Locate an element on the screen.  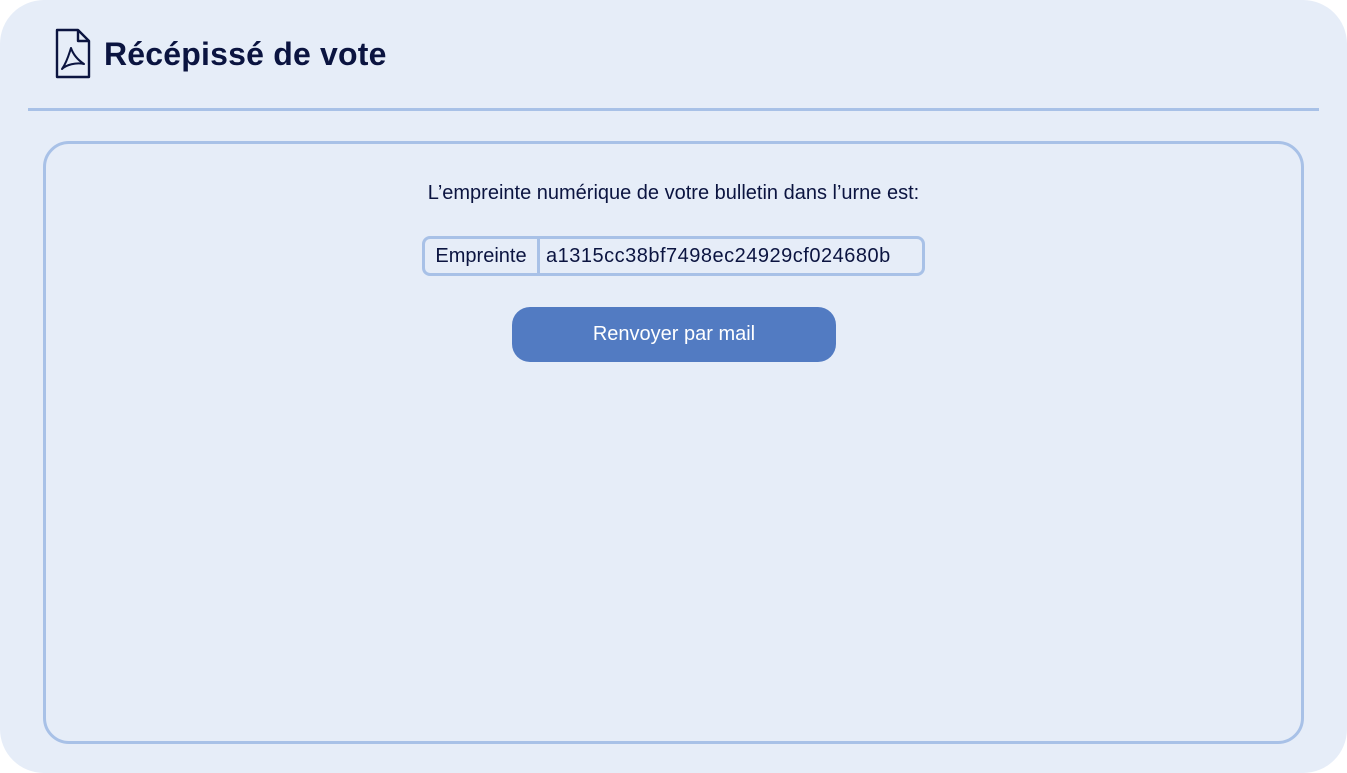
fingerprint-label: Empreinte is located at coordinates (482, 256).